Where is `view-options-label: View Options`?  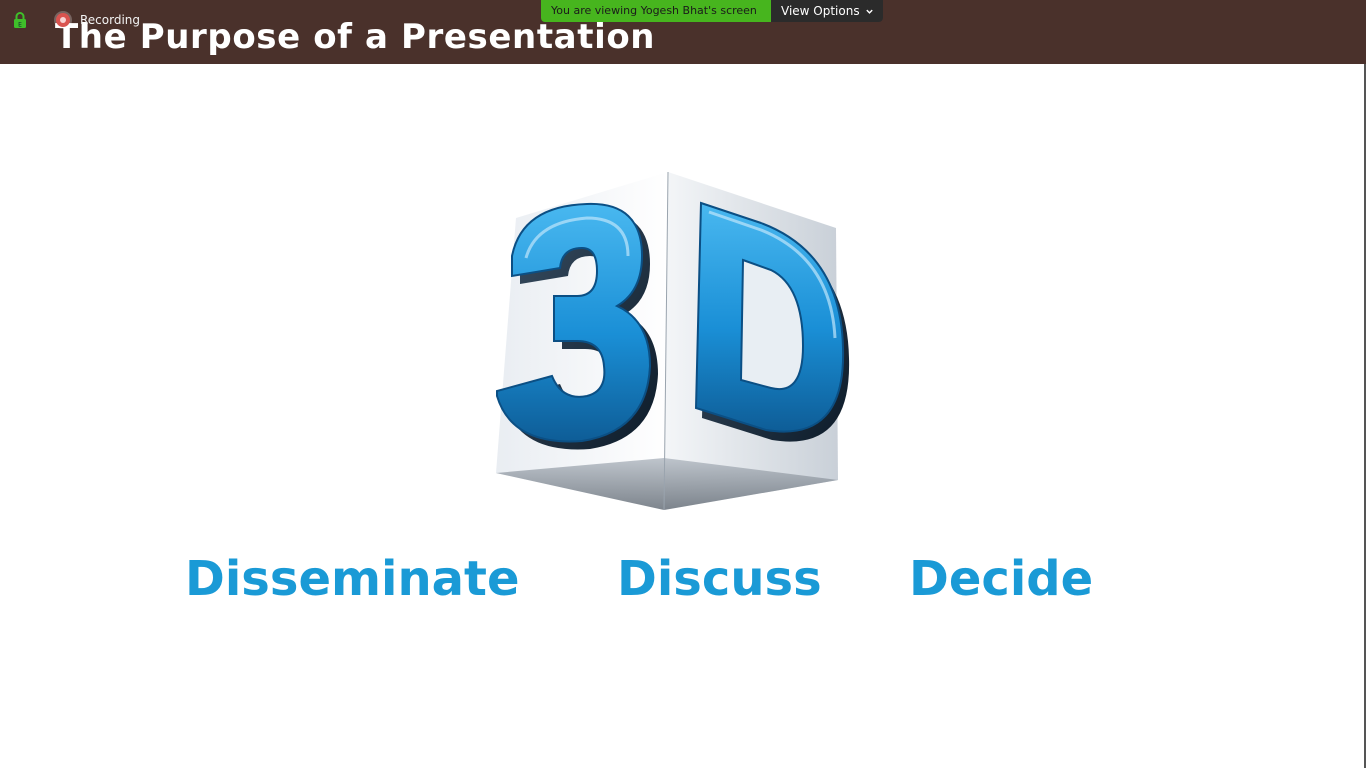 view-options-label: View Options is located at coordinates (820, 11).